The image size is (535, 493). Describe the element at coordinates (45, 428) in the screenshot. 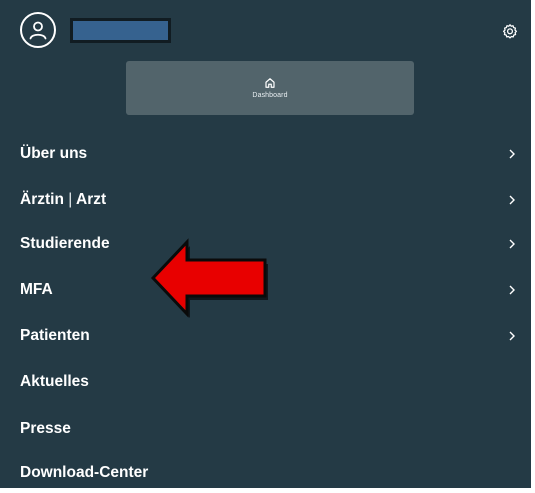

I see `menu-item-label: Presse` at that location.